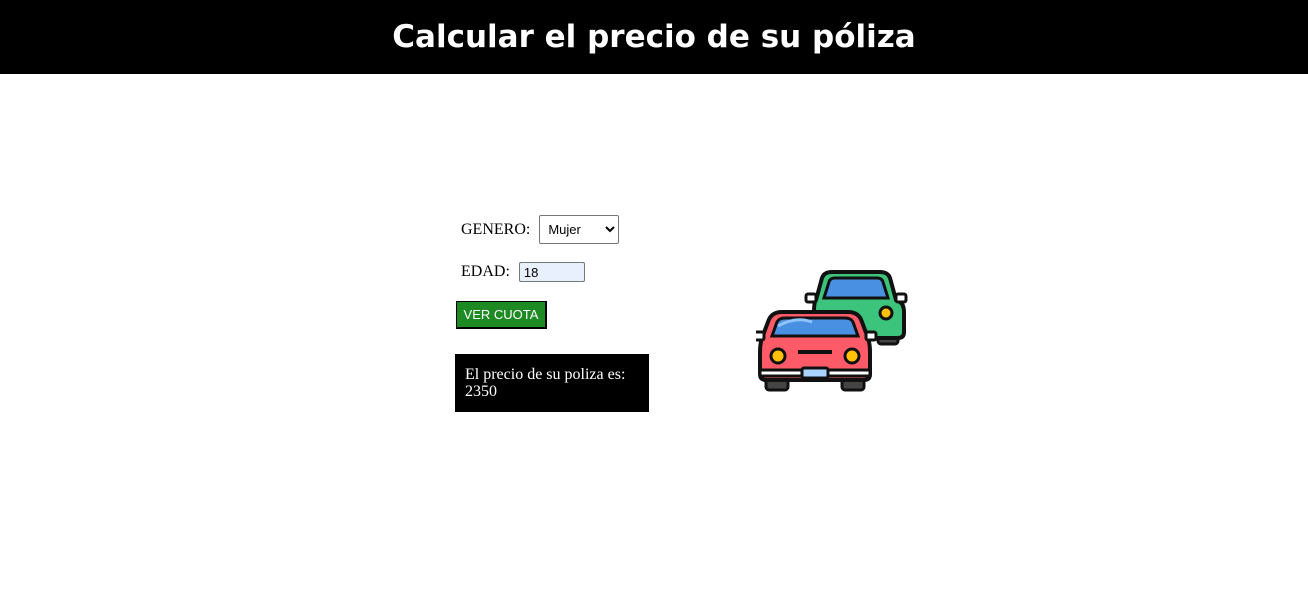 The height and width of the screenshot is (614, 1308). I want to click on edad-label: EDAD:, so click(485, 271).